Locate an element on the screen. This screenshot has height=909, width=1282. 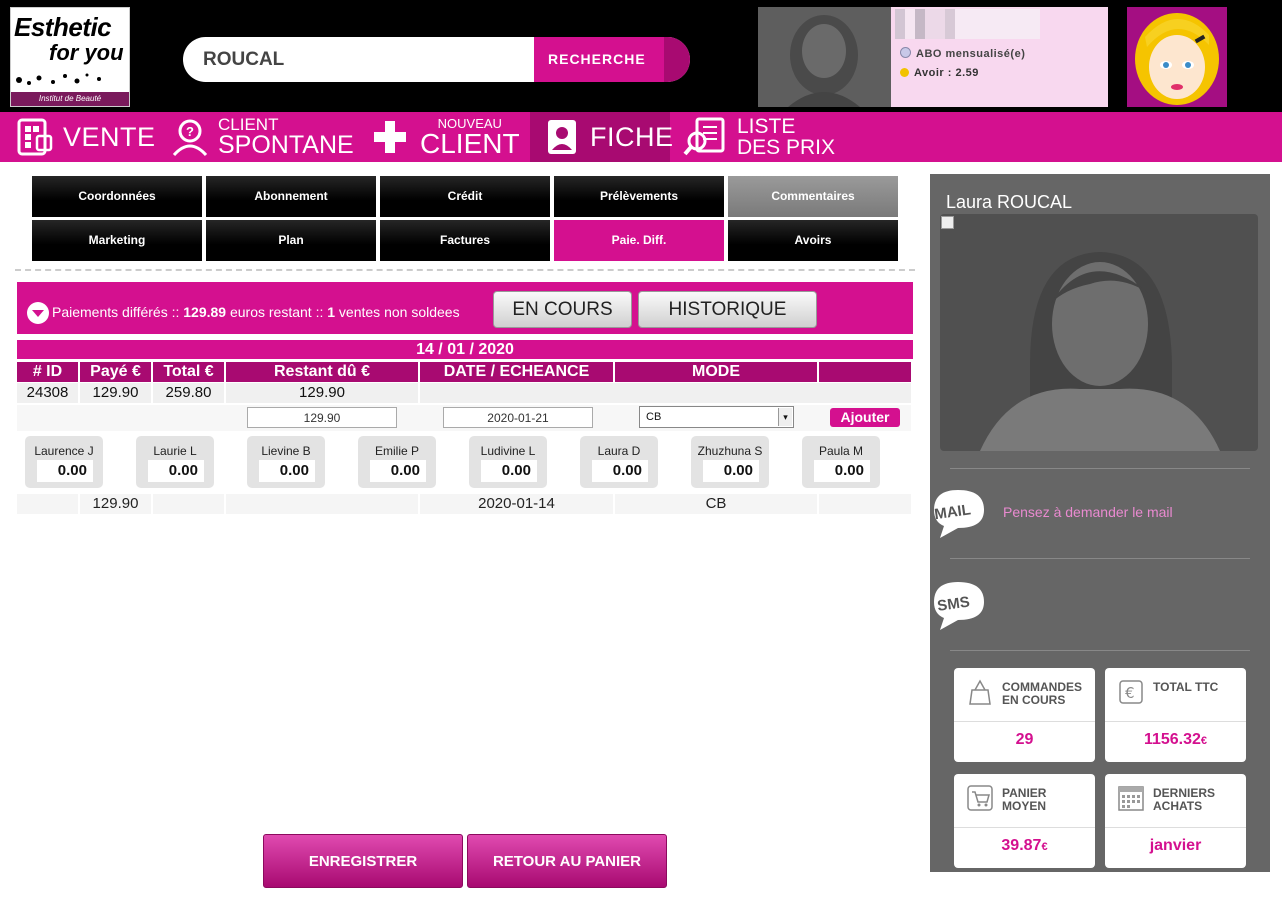
staff-zhuzhuna: Zhuzhuna S 0.00 is located at coordinates (730, 462).